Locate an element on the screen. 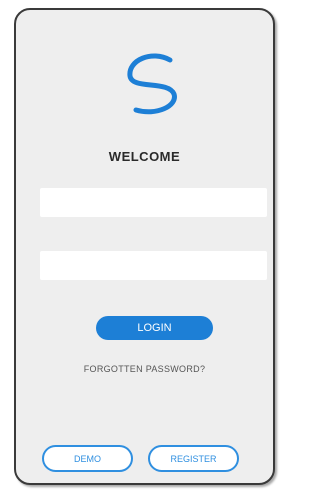  forgotten-password-link: FORGOTTEN PASSWORD? is located at coordinates (144, 369).